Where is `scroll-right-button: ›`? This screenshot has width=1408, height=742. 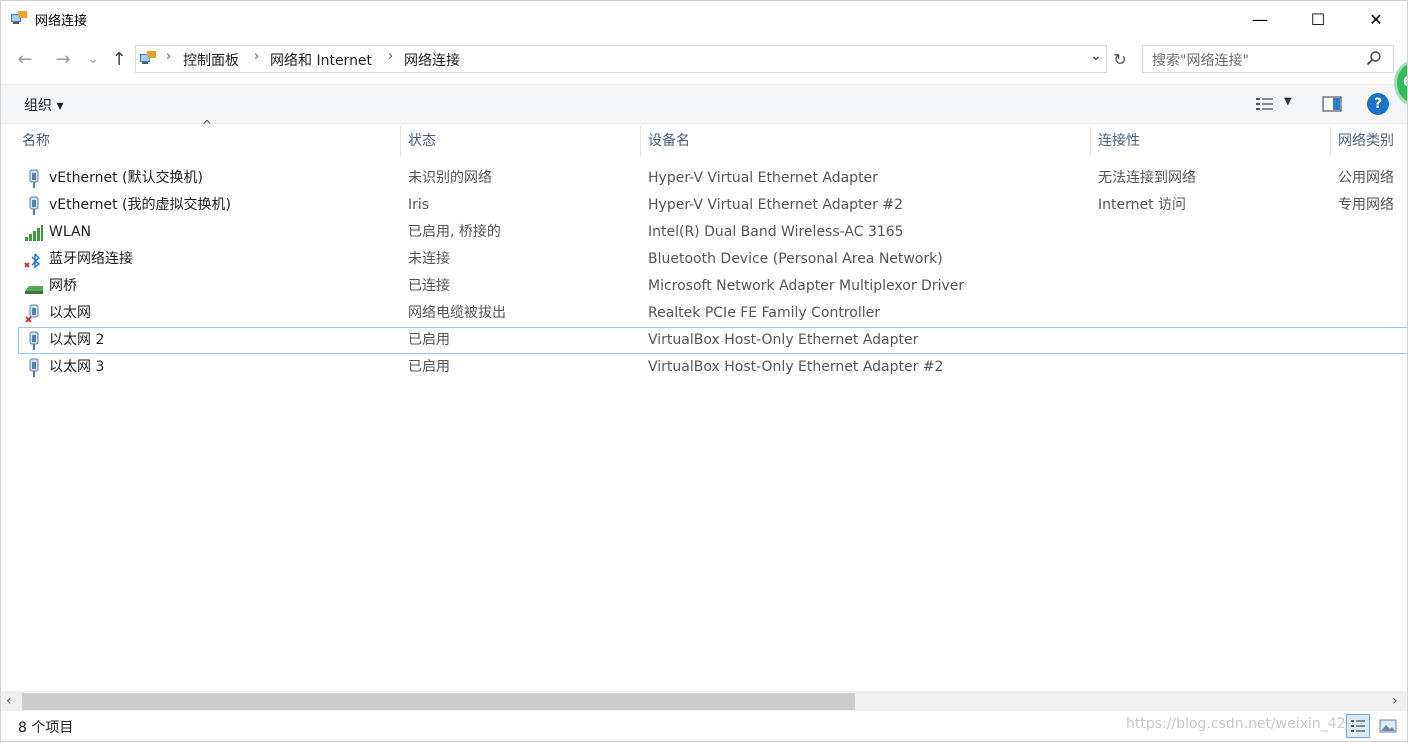 scroll-right-button: › is located at coordinates (1395, 701).